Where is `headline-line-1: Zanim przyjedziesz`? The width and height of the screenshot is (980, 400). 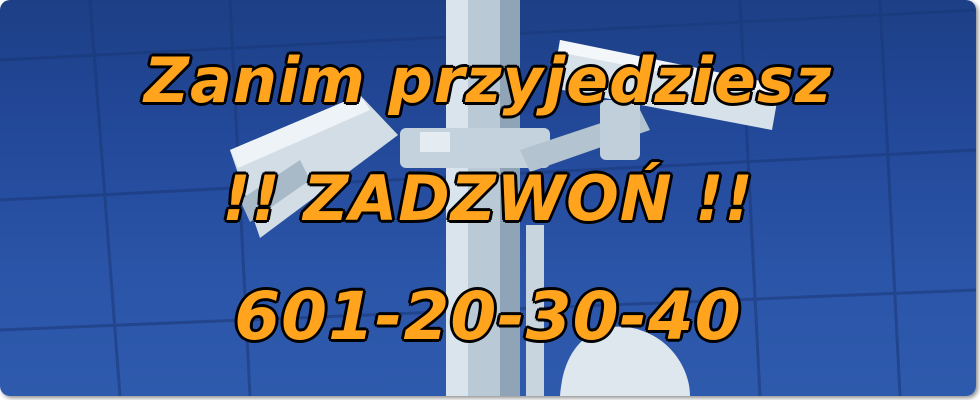 headline-line-1: Zanim przyjedziesz is located at coordinates (488, 81).